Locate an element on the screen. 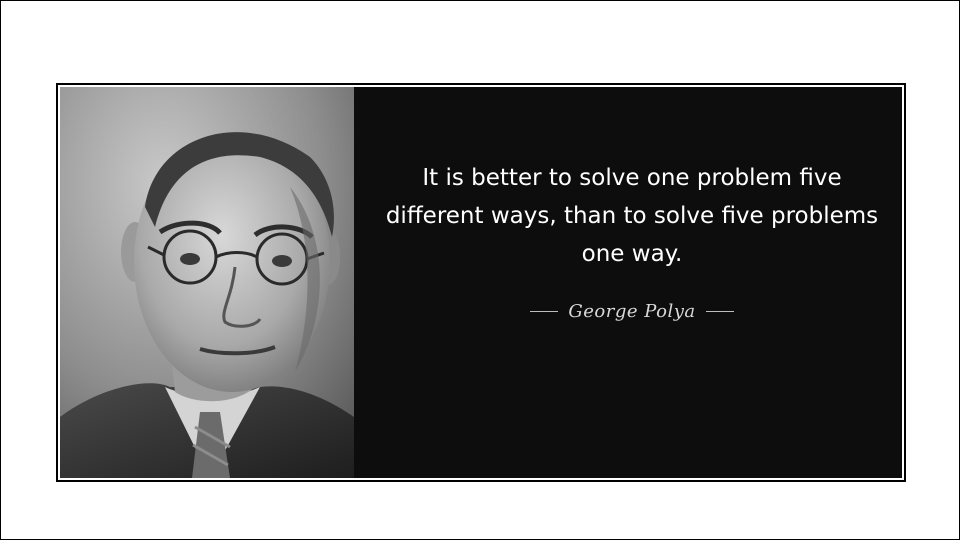 Image resolution: width=960 pixels, height=540 pixels. quote-author: George Polya is located at coordinates (632, 311).